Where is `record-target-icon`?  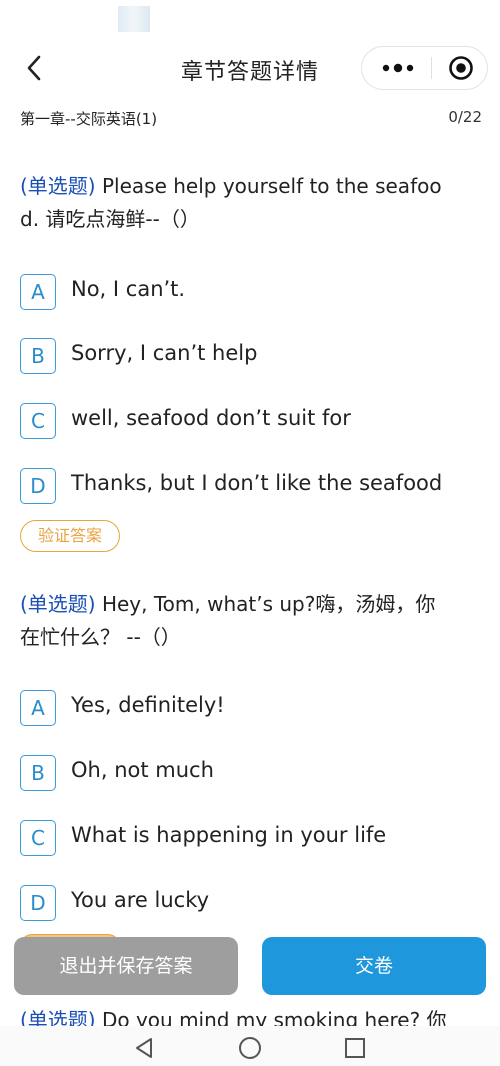
record-target-icon is located at coordinates (461, 68).